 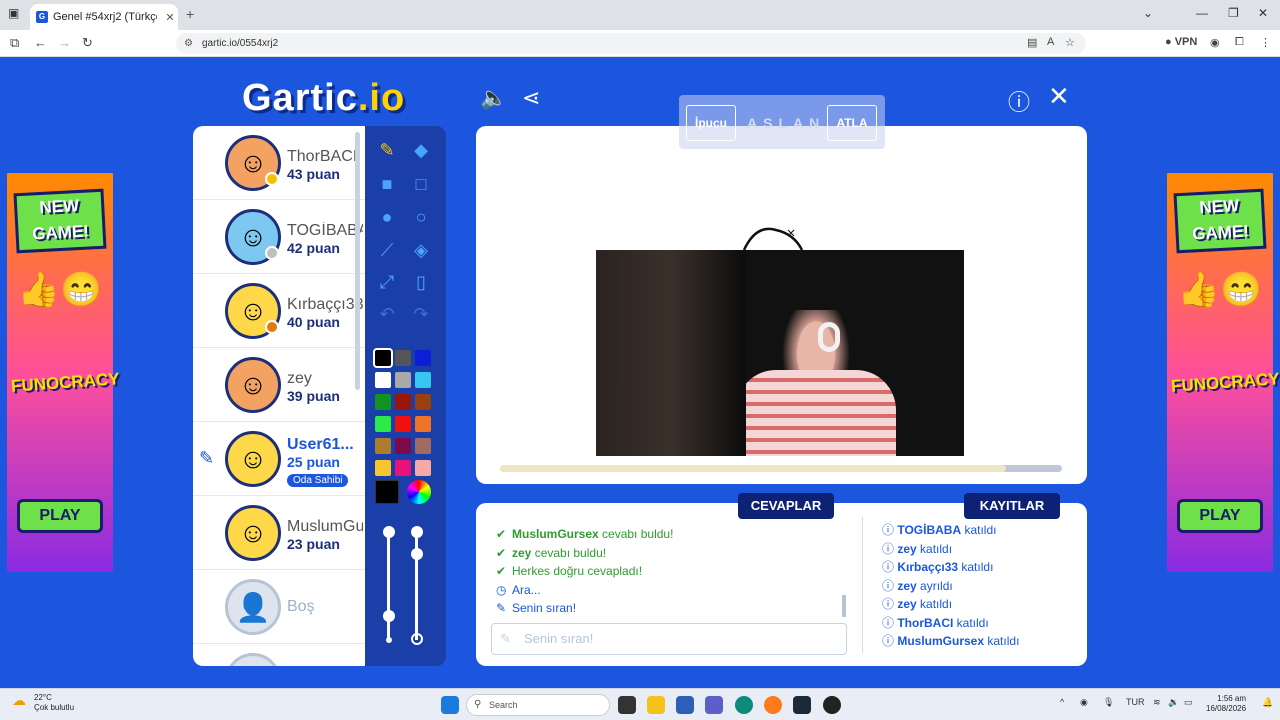 What do you see at coordinates (323, 98) in the screenshot?
I see `gartic-logo: Gartic.io` at bounding box center [323, 98].